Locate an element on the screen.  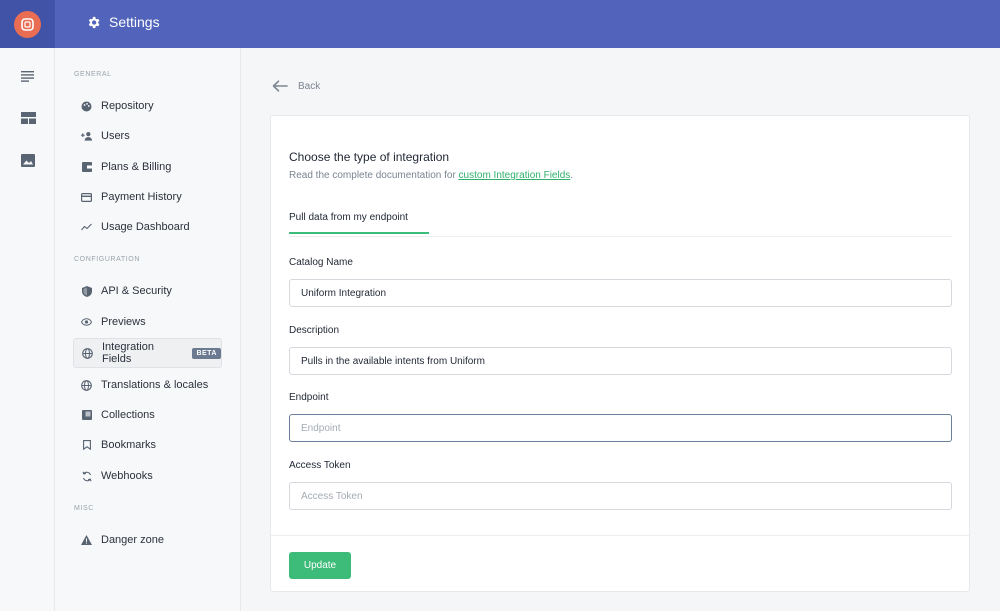
sidebar-item-danger-zone: Danger zone is located at coordinates (147, 540).